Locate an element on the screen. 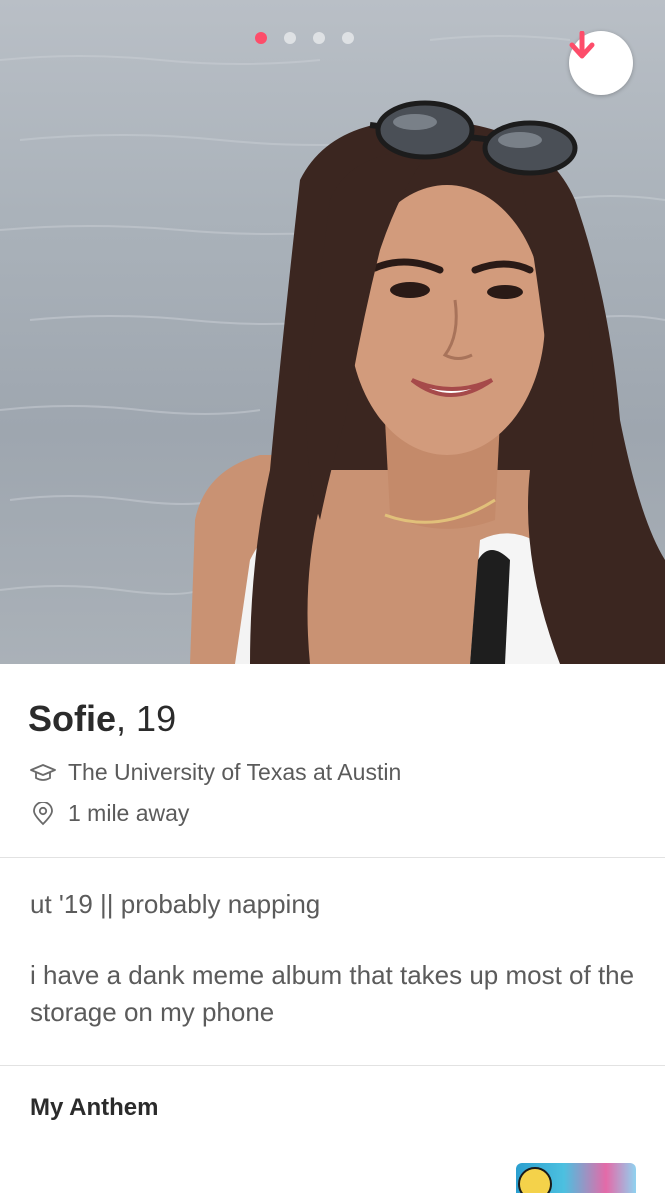 This screenshot has width=665, height=1193. distance-text: 1 mile away is located at coordinates (129, 813).